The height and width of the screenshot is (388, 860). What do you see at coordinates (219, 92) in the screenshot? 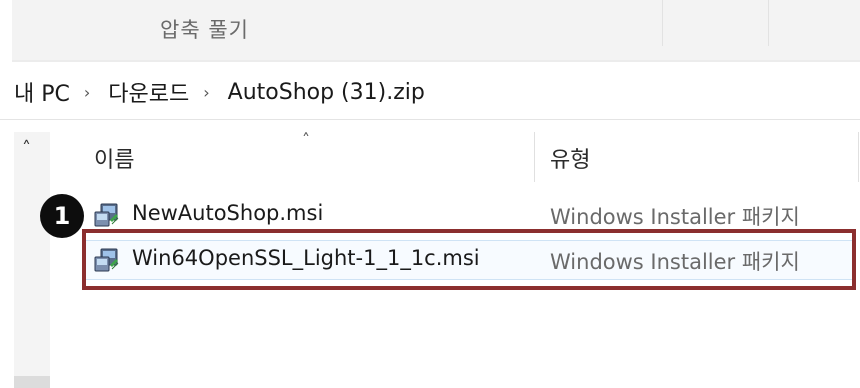
I see `breadcrumb: 내 PC › 다운로드 › AutoShop (31).zip` at bounding box center [219, 92].